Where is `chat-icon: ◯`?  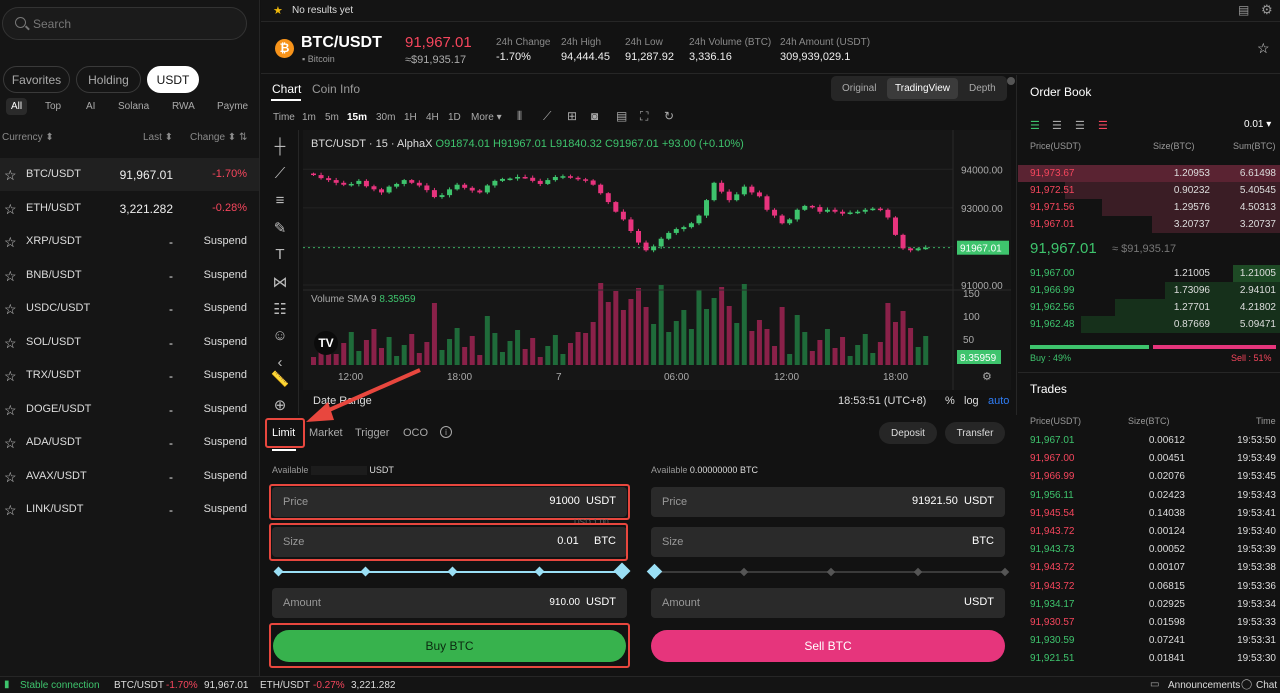
chat-icon: ◯ is located at coordinates (1246, 684).